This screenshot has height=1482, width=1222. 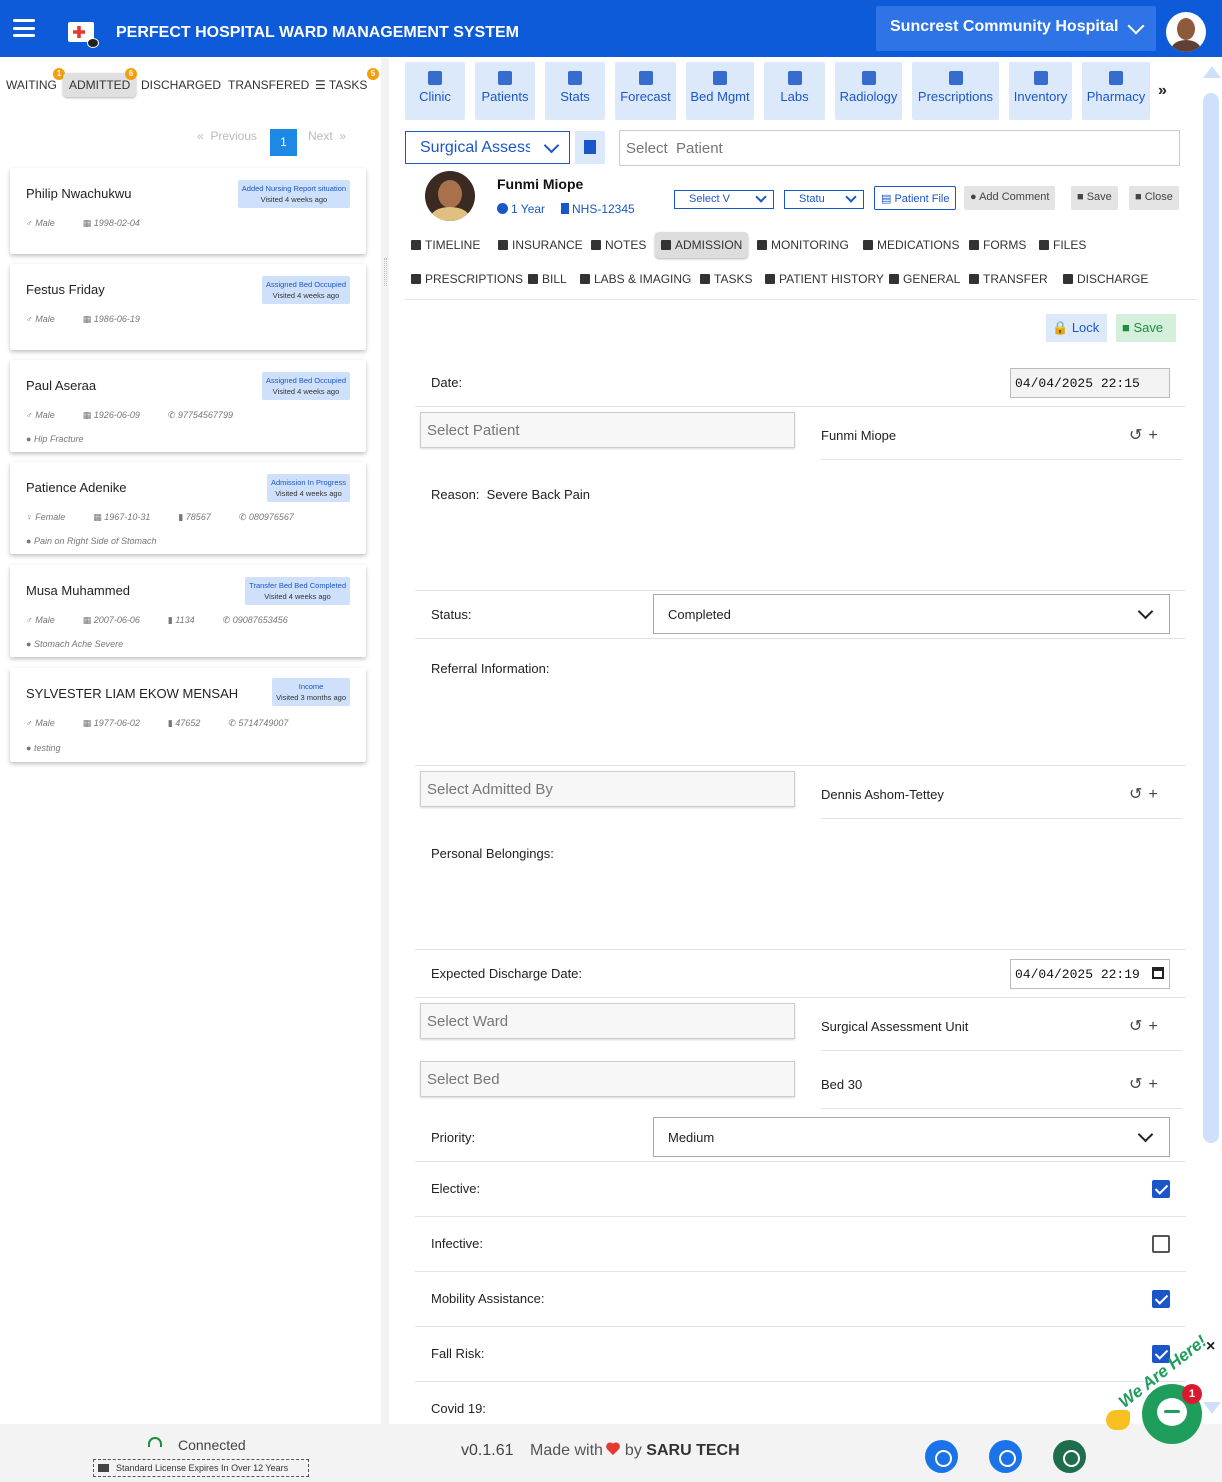 What do you see at coordinates (941, 1456) in the screenshot?
I see `translate-icon` at bounding box center [941, 1456].